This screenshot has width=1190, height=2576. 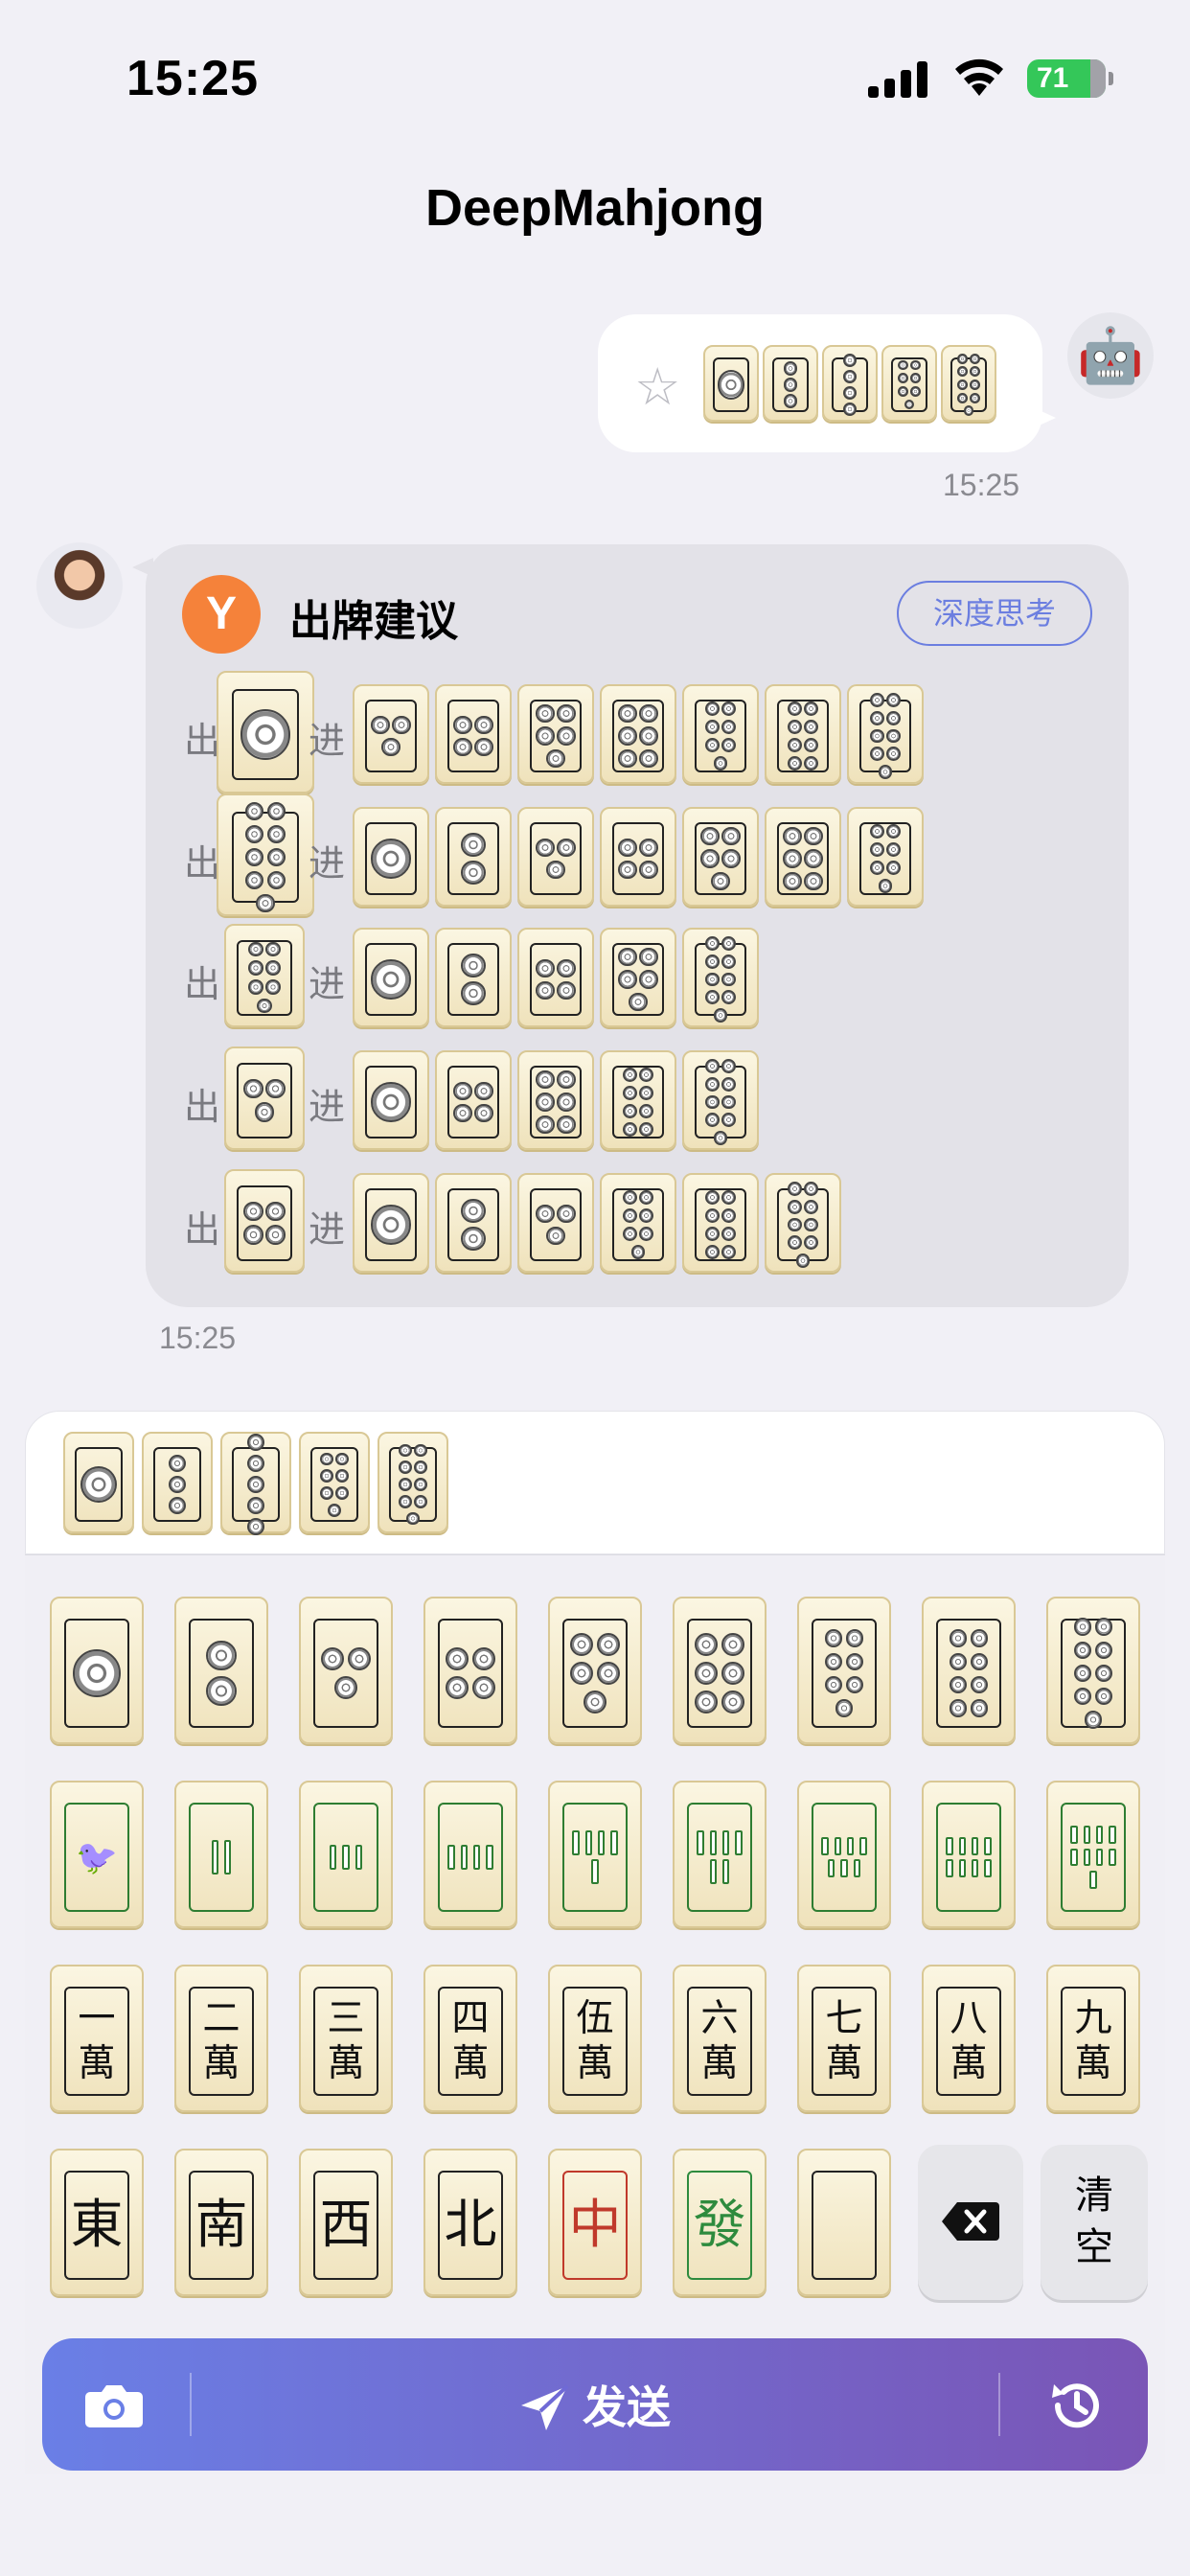 What do you see at coordinates (471, 2225) in the screenshot?
I see `honor-glyph: 北` at bounding box center [471, 2225].